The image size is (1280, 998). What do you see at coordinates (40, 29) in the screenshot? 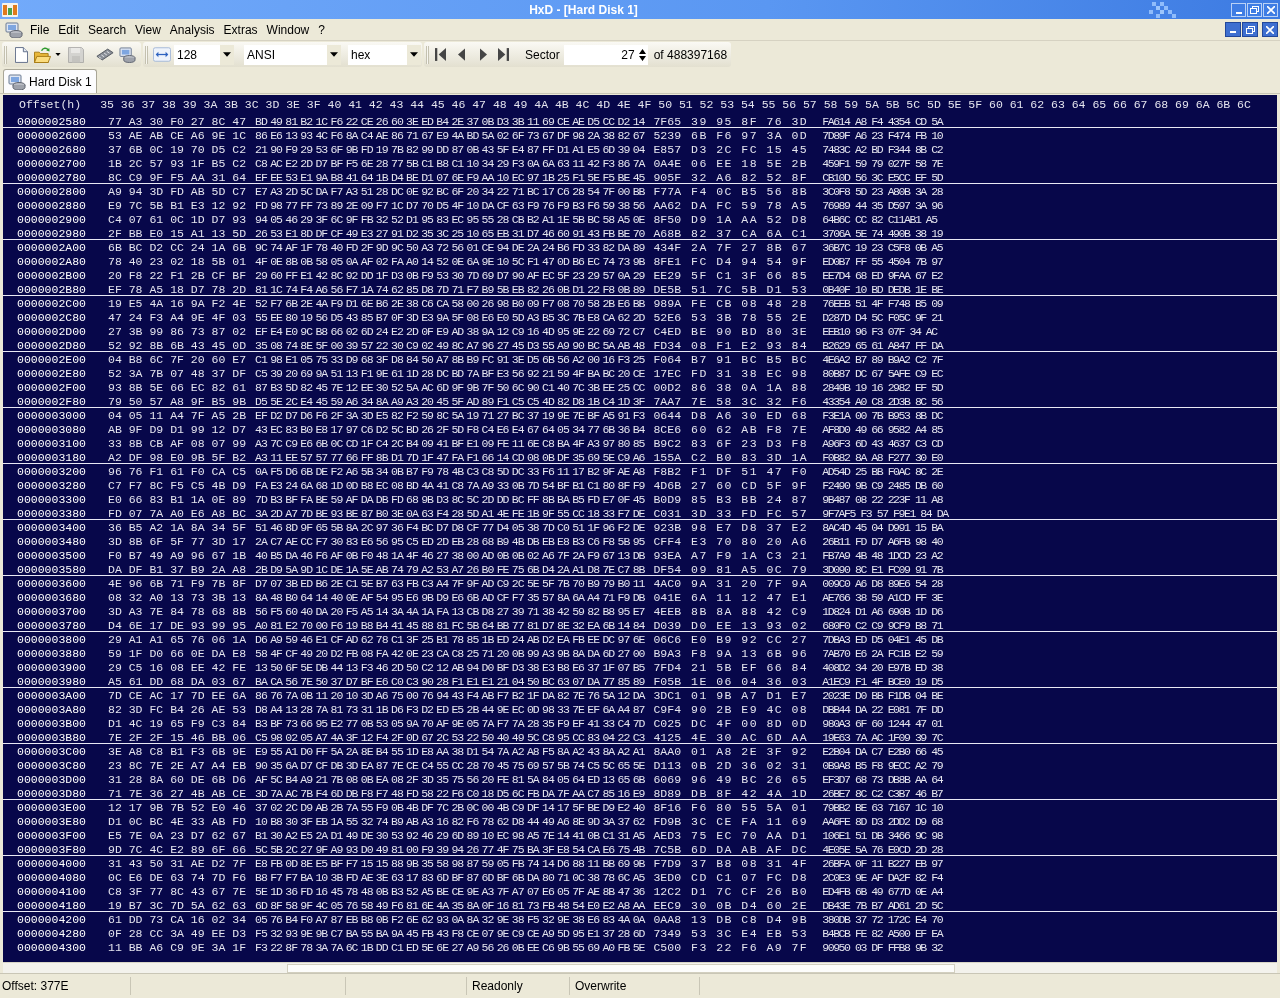
I see `menu-item: File` at bounding box center [40, 29].